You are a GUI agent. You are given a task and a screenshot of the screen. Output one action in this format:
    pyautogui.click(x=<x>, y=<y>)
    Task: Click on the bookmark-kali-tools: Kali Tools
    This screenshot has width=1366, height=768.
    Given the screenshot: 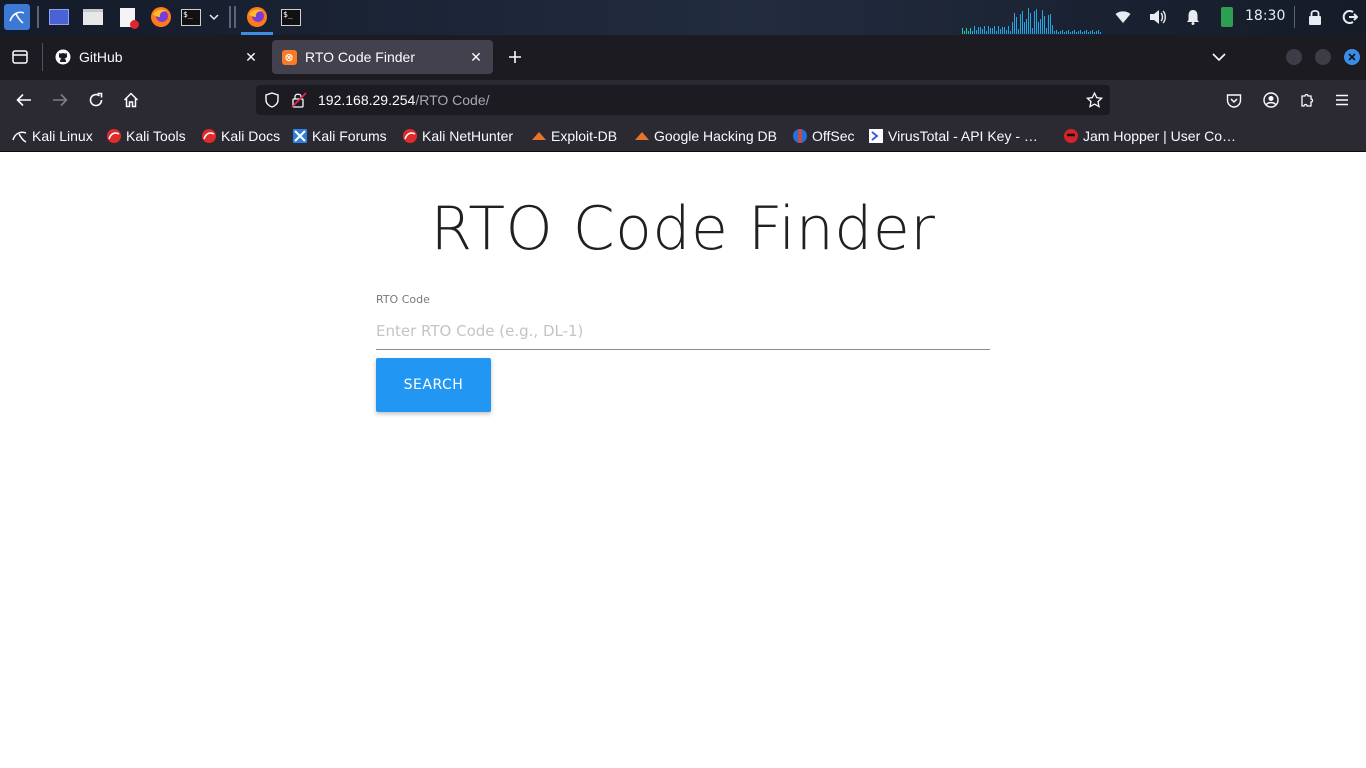 What is the action you would take?
    pyautogui.click(x=146, y=136)
    